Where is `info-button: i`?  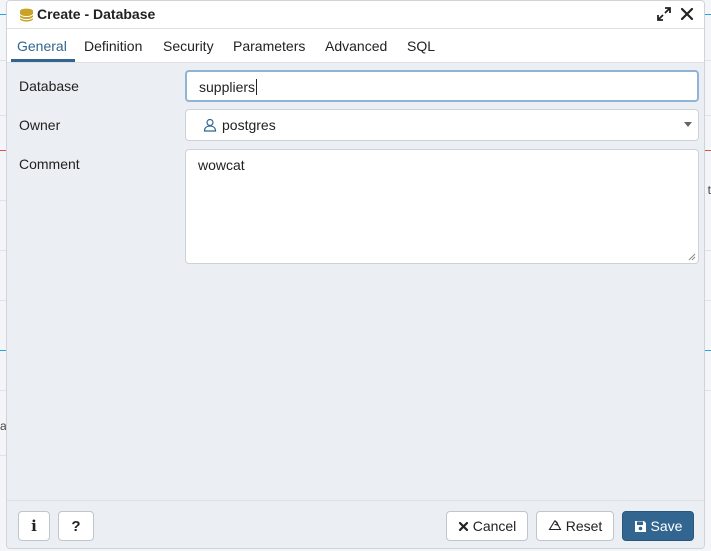
info-button: i is located at coordinates (34, 526).